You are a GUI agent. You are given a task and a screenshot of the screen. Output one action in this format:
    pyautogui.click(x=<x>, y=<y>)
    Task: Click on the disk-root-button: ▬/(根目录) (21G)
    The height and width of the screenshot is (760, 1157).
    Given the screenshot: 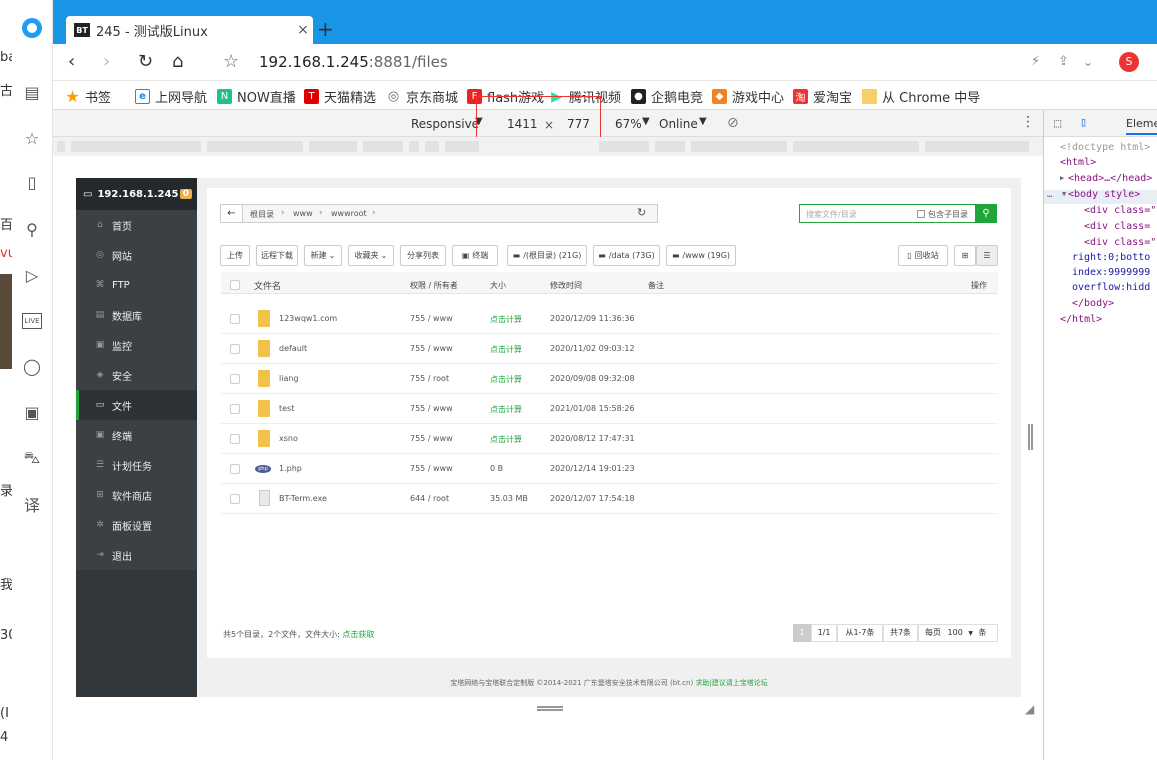 What is the action you would take?
    pyautogui.click(x=547, y=255)
    